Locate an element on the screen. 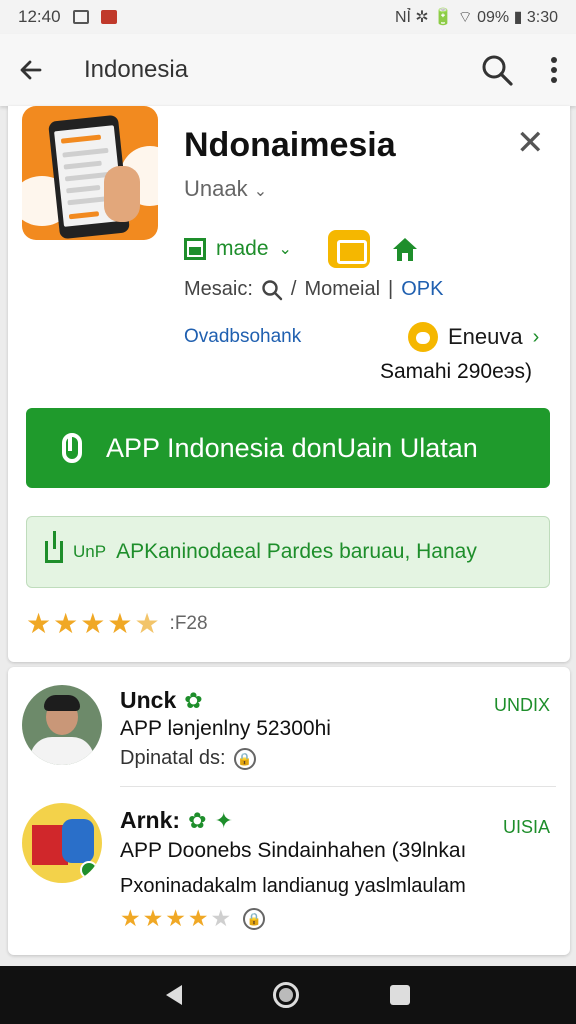 The width and height of the screenshot is (576, 1024). meta-prefix: Mesaic: is located at coordinates (218, 289).